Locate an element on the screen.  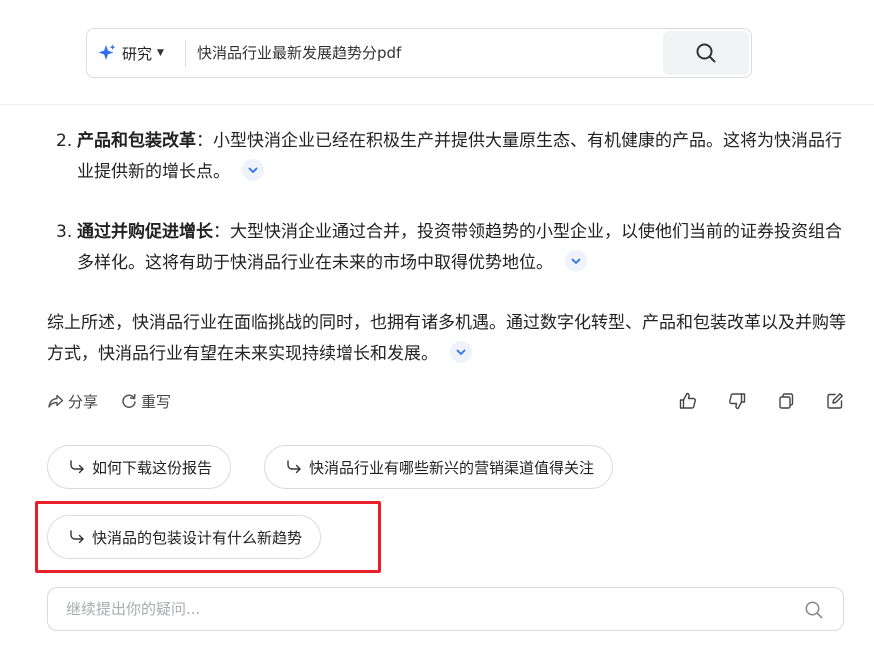
list-number: 2. is located at coordinates (64, 141).